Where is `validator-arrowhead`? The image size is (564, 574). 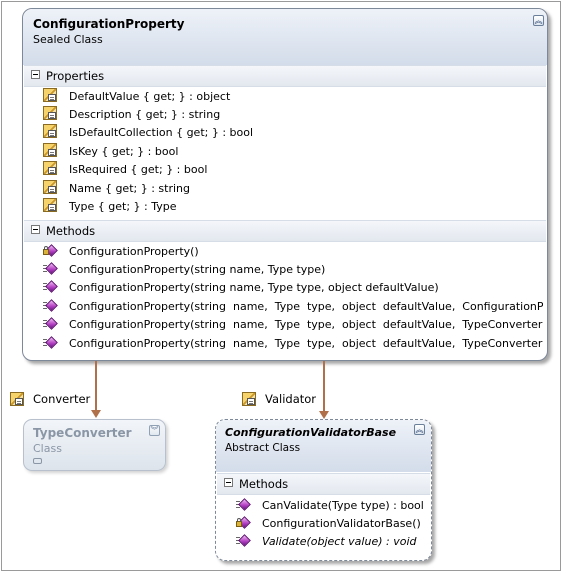 validator-arrowhead is located at coordinates (324, 415).